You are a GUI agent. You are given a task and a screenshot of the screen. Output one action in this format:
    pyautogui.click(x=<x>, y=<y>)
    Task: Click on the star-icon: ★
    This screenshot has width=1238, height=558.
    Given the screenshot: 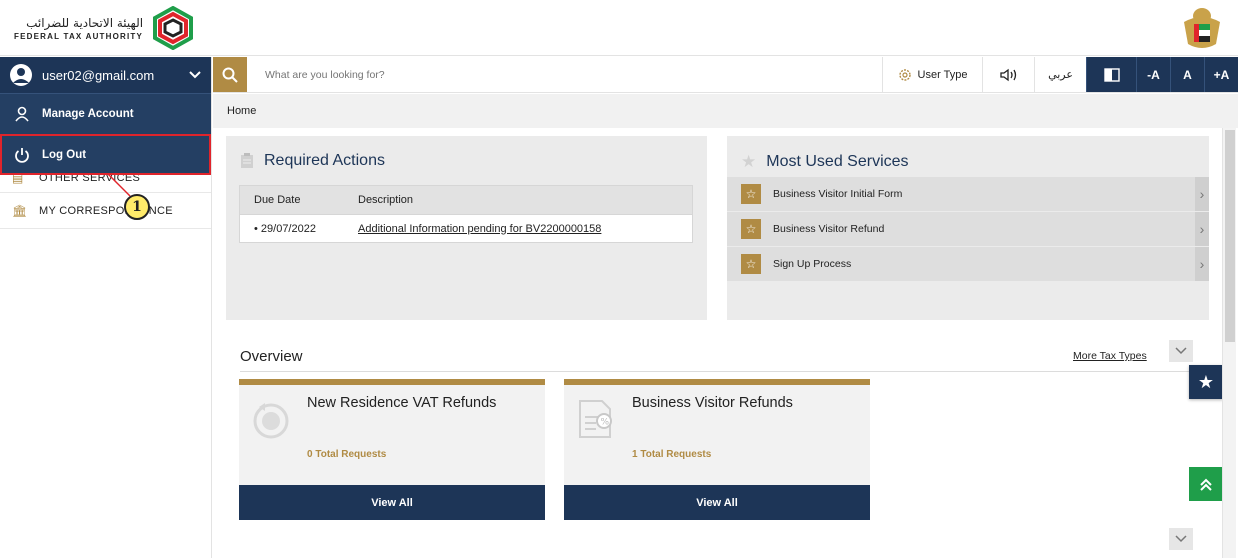 What is the action you would take?
    pyautogui.click(x=1206, y=381)
    